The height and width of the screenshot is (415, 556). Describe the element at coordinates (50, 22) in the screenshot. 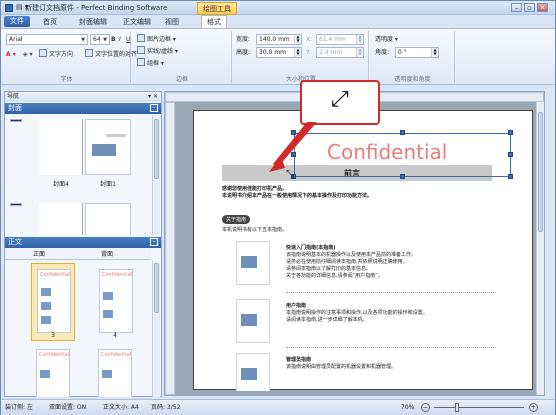

I see `tab-home: 首页` at that location.